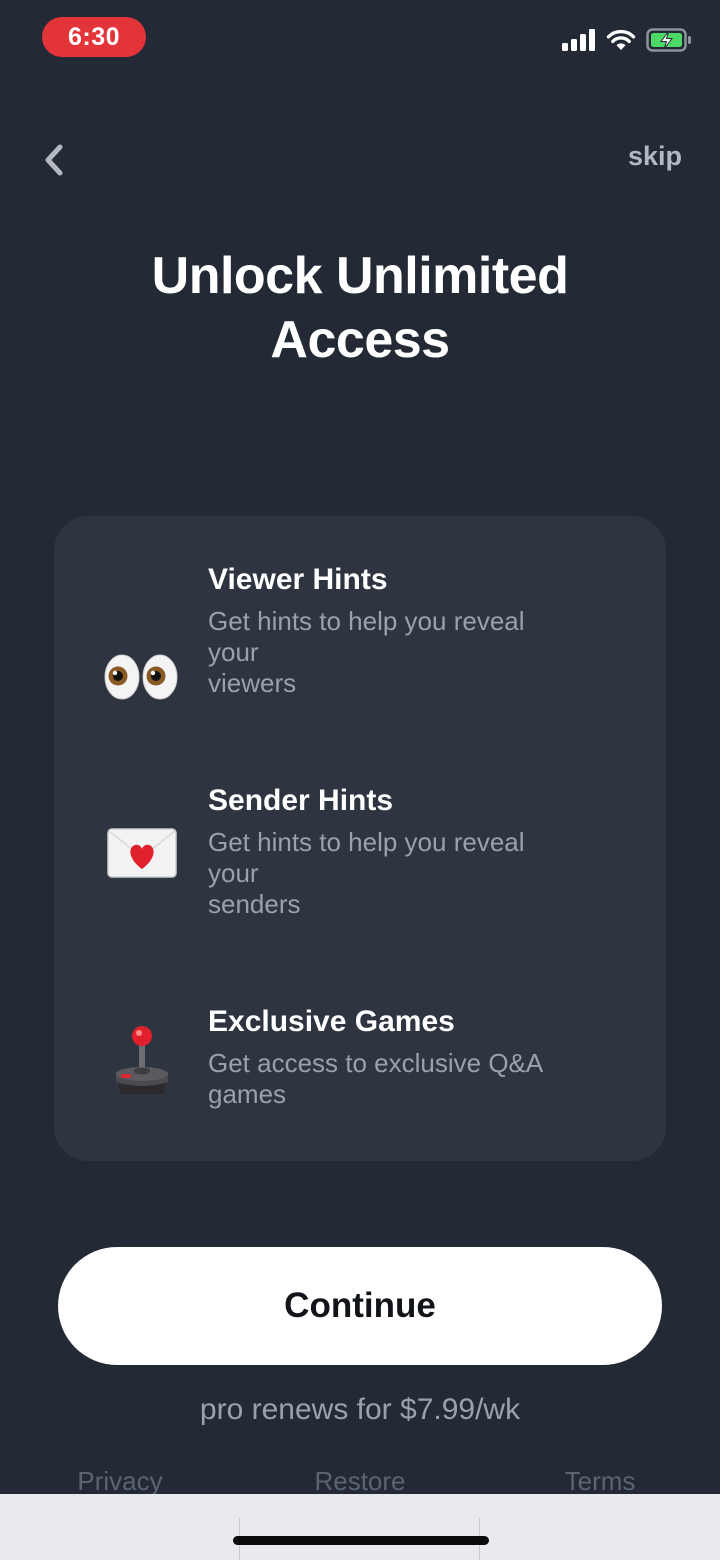  I want to click on page-title: Unlock Unlimited Access, so click(360, 308).